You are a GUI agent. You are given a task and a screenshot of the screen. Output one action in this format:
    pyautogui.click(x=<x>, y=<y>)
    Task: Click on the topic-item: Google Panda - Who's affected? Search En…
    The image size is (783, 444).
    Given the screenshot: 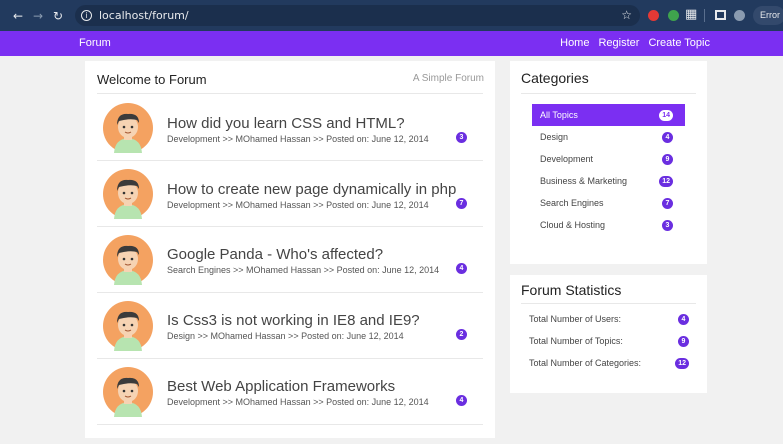 What is the action you would take?
    pyautogui.click(x=290, y=260)
    